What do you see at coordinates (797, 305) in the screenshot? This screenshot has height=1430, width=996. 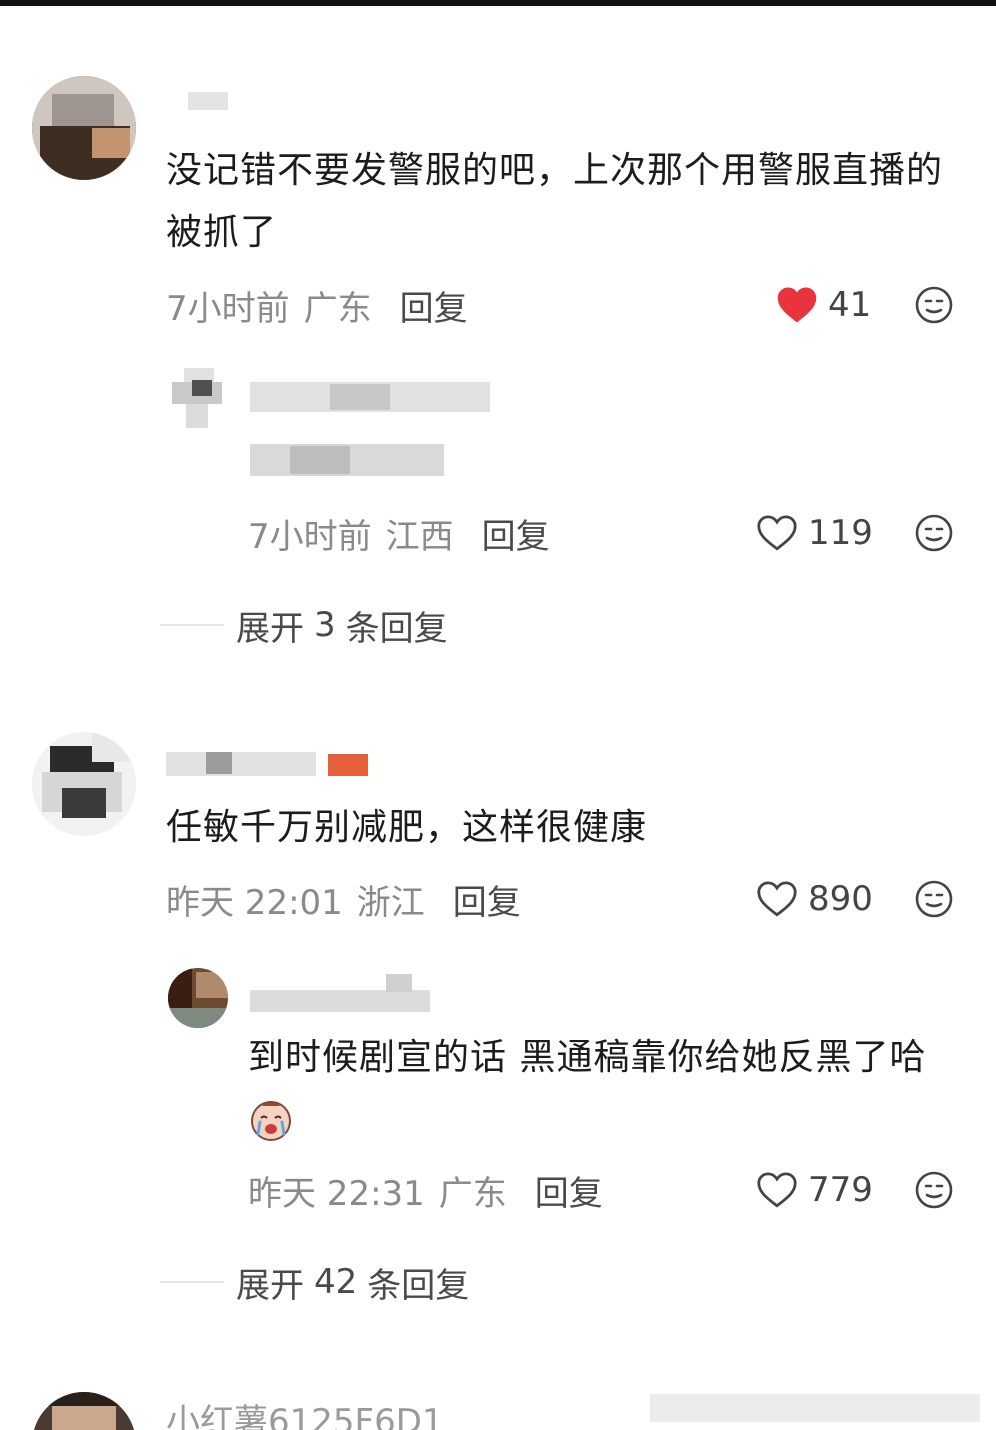 I see `heart-filled-icon` at bounding box center [797, 305].